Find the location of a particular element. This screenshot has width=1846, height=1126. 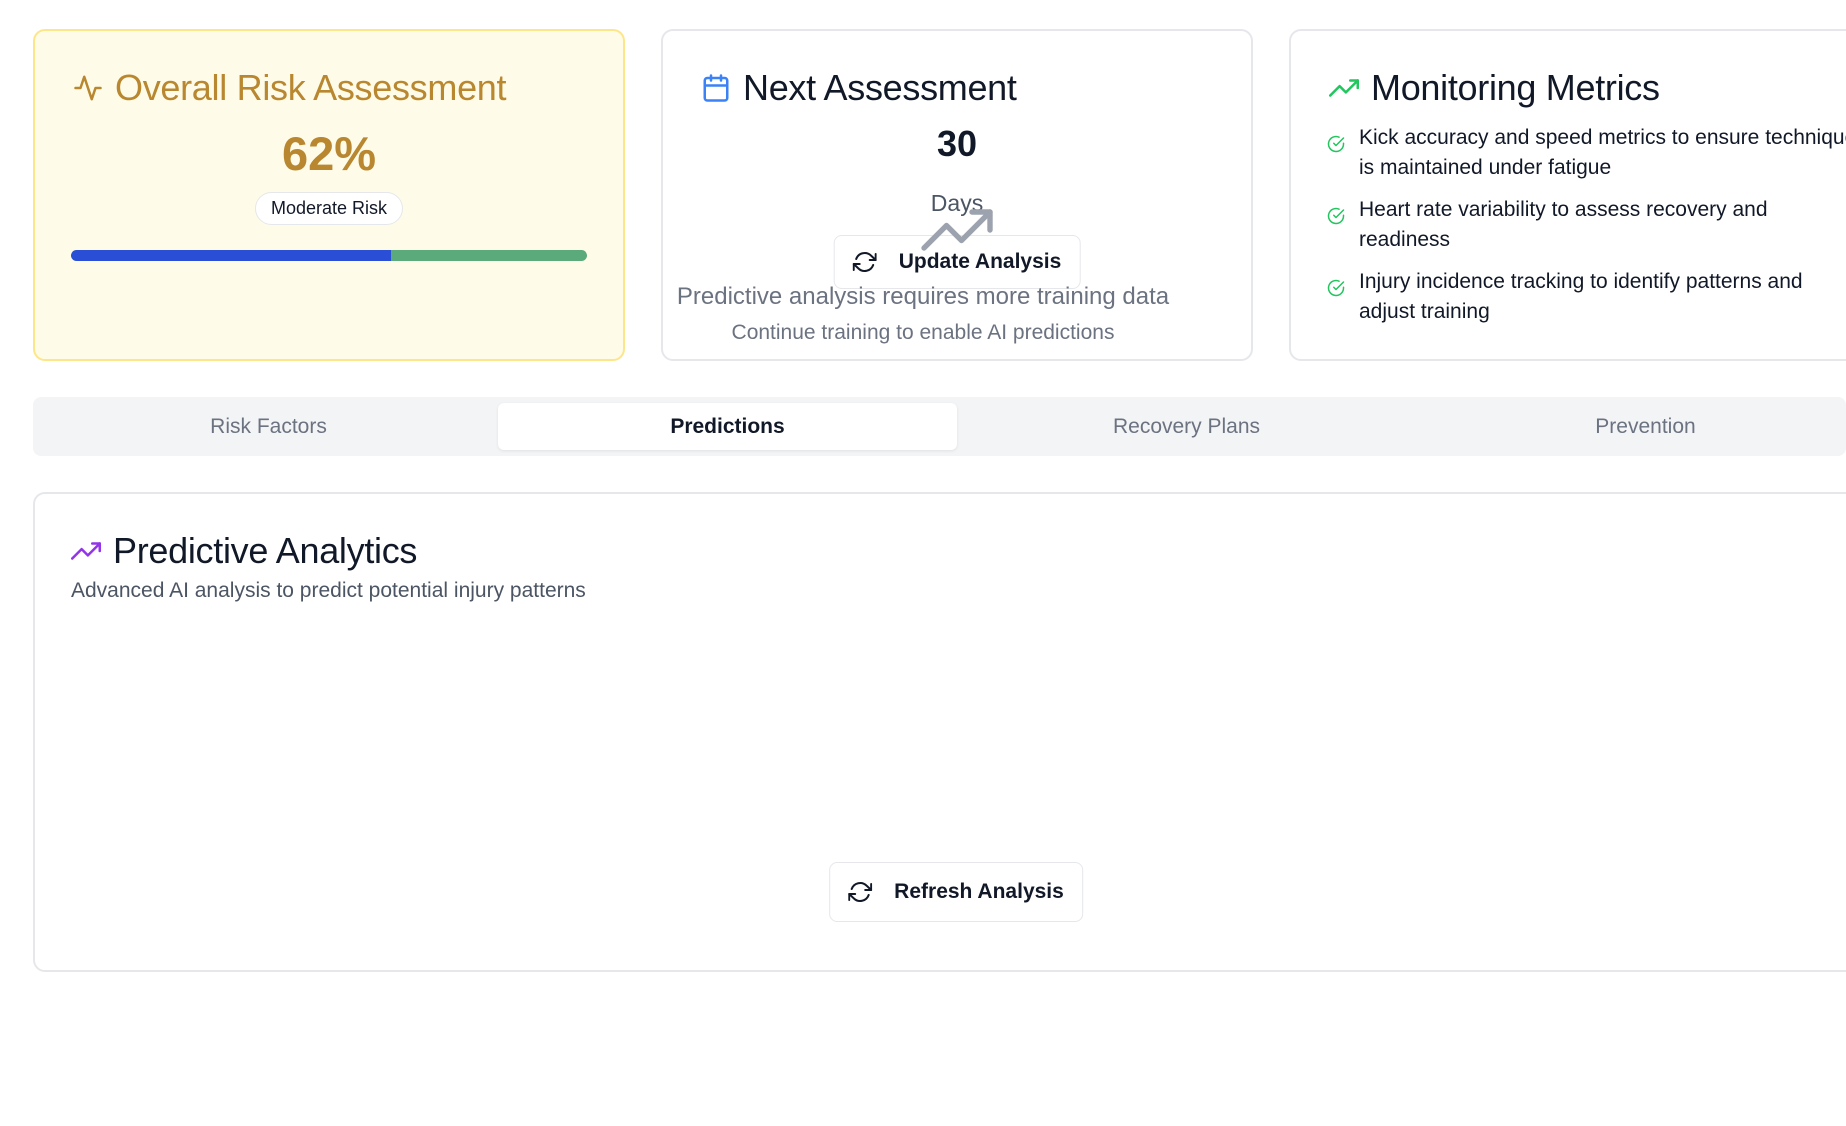

risk-progress-fill is located at coordinates (231, 255).